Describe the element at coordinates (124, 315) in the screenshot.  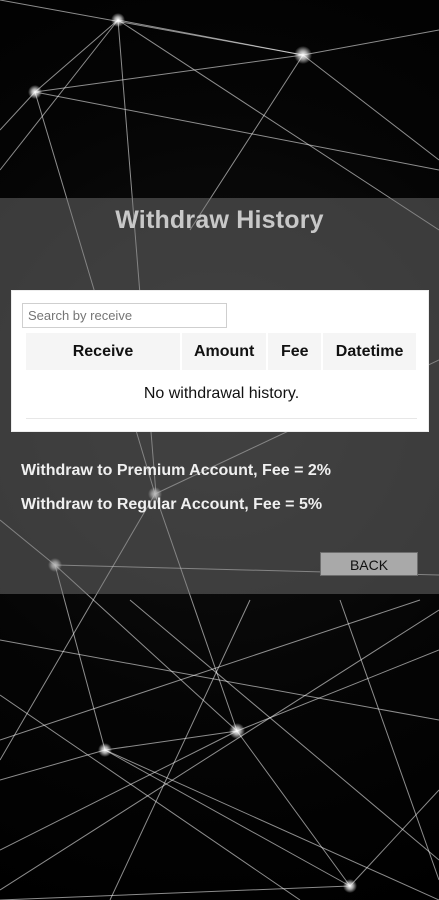
I see `search-input` at that location.